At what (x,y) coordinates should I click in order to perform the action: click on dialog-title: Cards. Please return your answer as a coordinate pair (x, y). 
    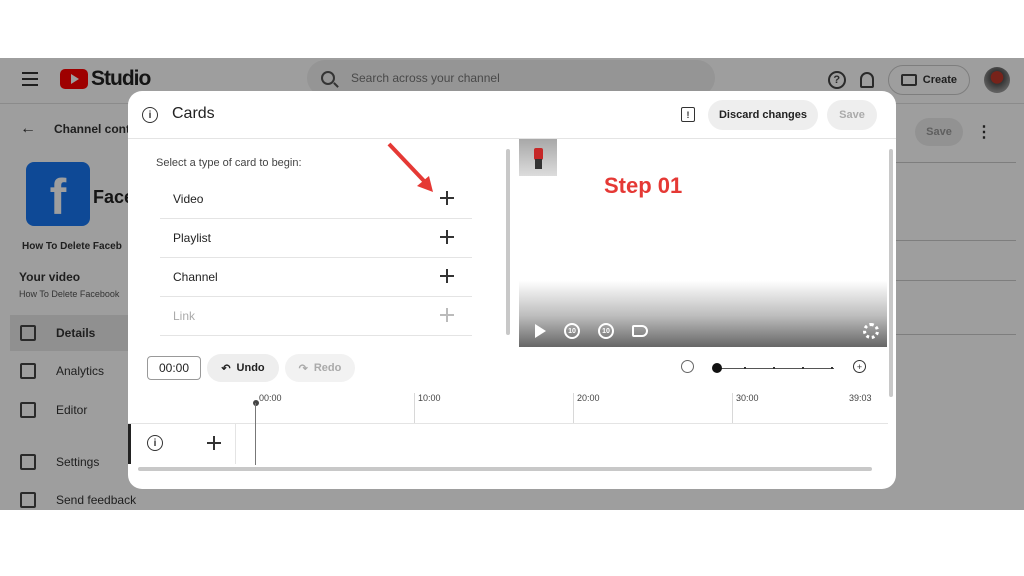
    Looking at the image, I should click on (193, 113).